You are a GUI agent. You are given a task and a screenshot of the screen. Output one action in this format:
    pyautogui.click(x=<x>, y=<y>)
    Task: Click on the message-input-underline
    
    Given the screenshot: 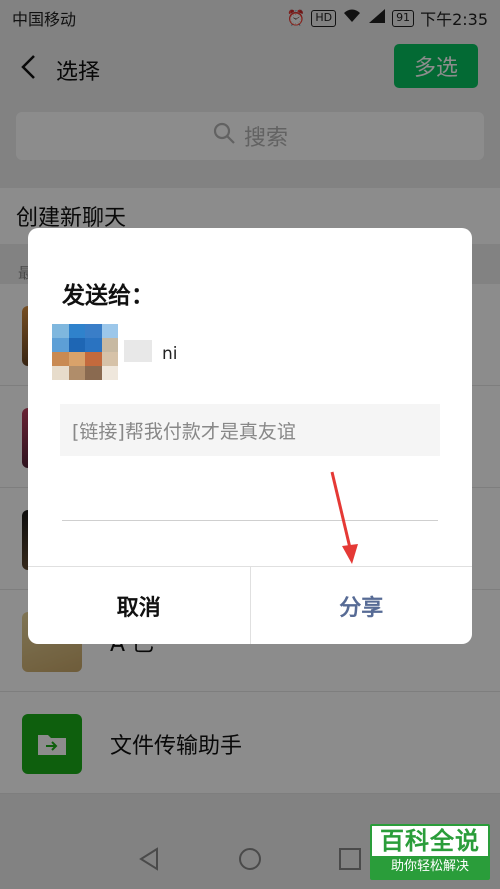 What is the action you would take?
    pyautogui.click(x=250, y=520)
    